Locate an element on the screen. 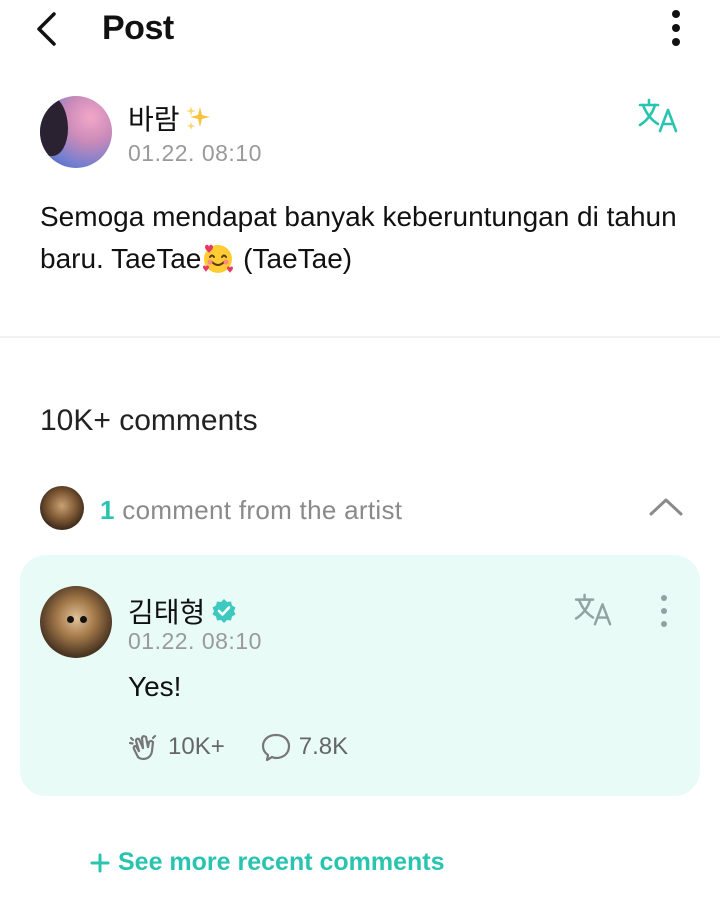 Image resolution: width=720 pixels, height=913 pixels. post-author-avatar is located at coordinates (76, 132).